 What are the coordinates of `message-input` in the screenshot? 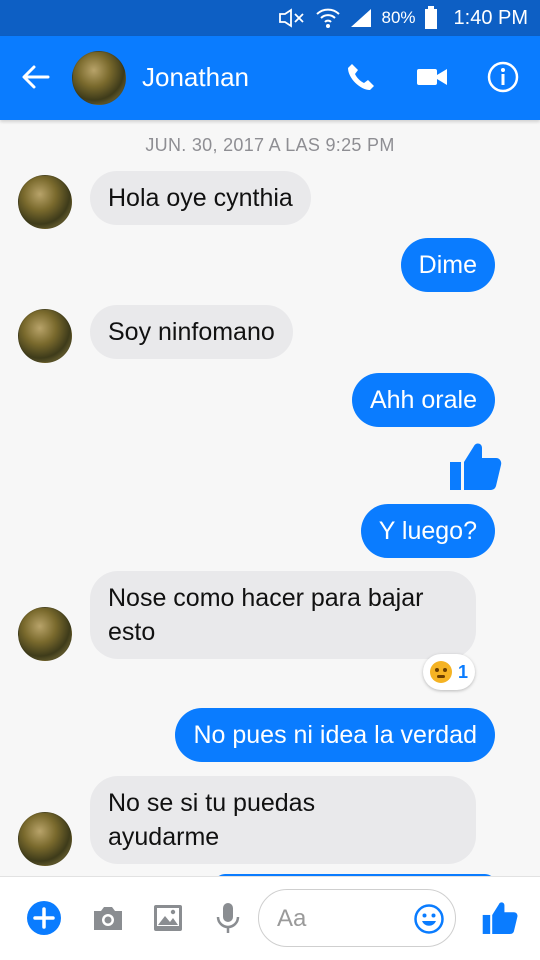 It's located at (342, 919).